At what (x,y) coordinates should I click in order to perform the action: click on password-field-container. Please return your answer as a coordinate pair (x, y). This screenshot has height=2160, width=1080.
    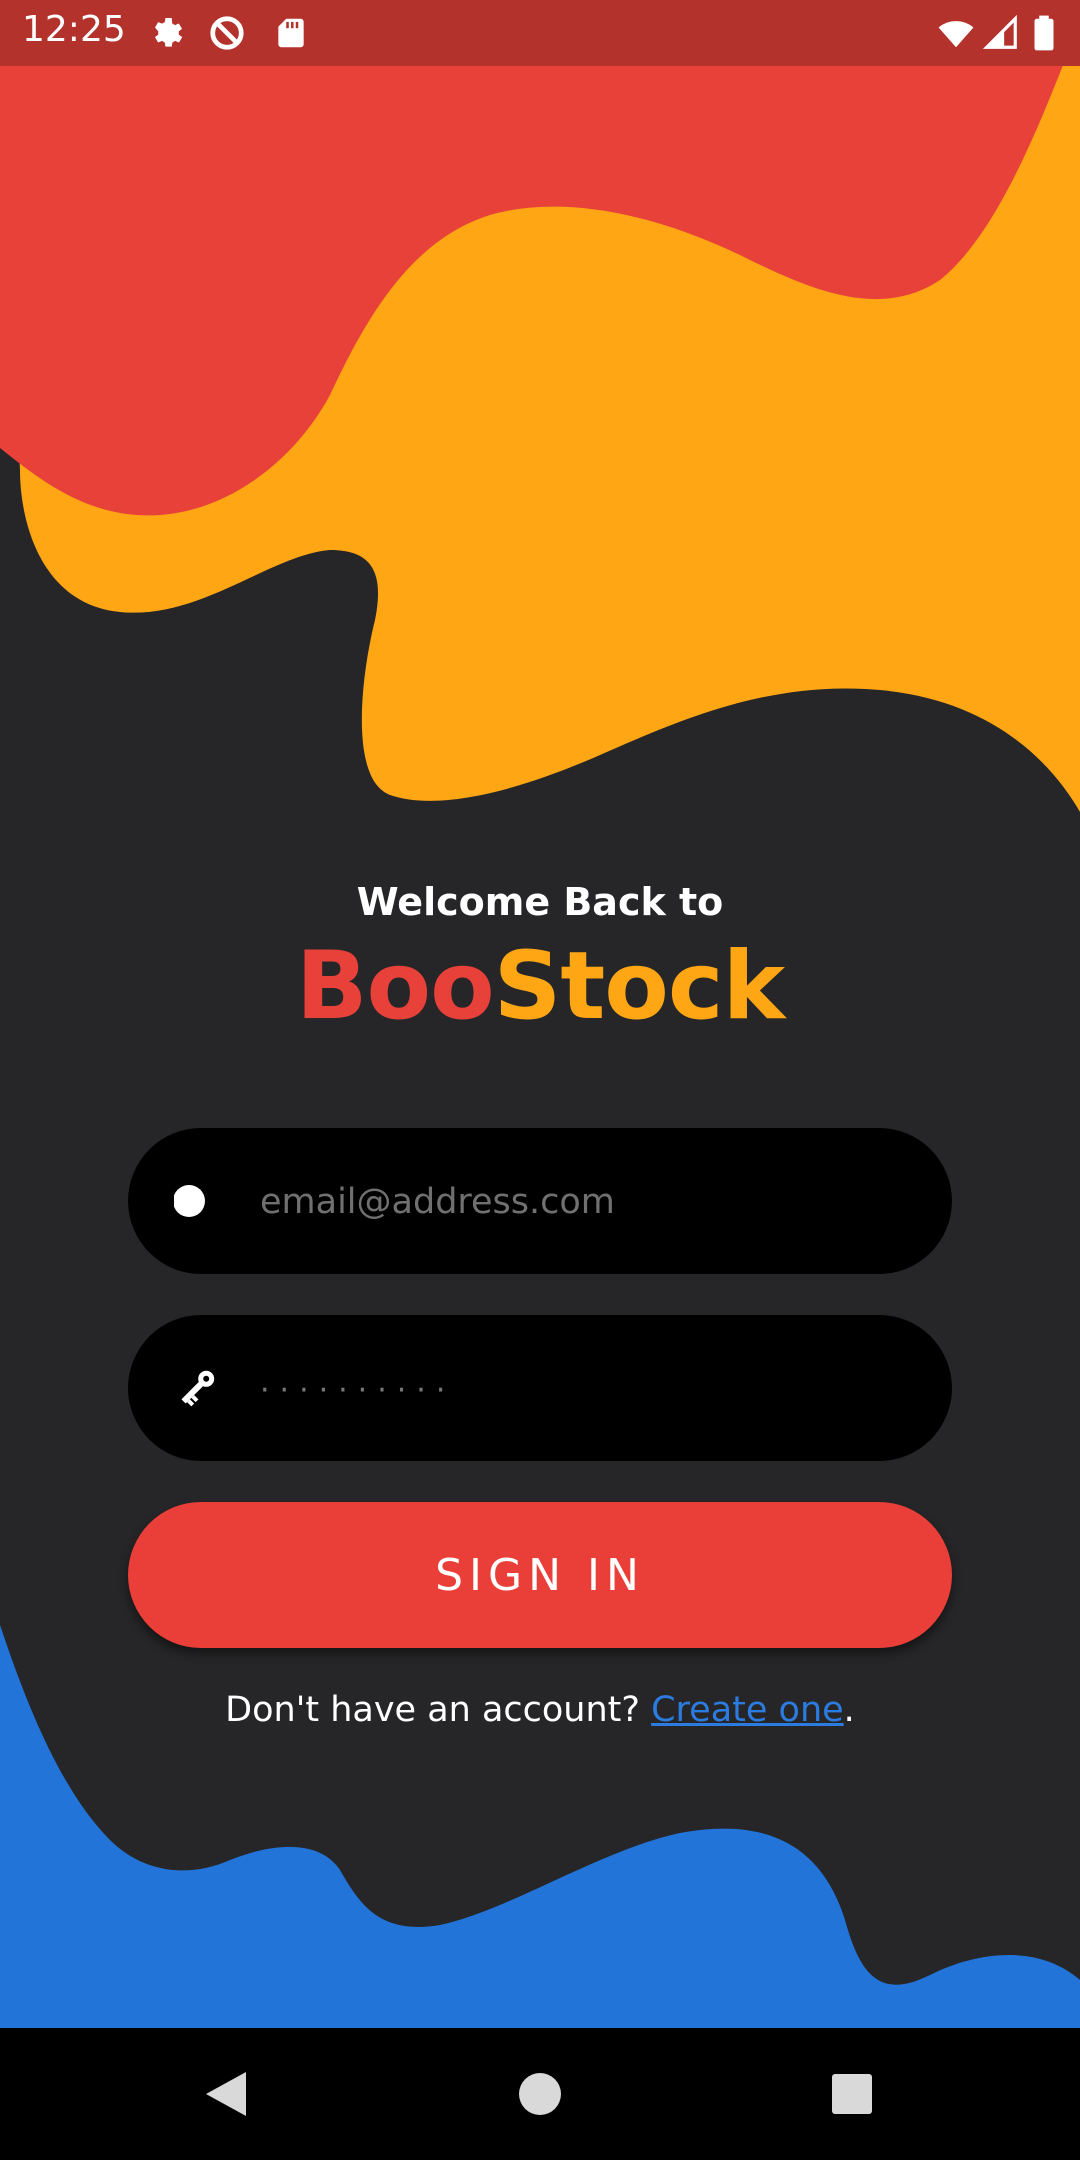
    Looking at the image, I should click on (540, 1388).